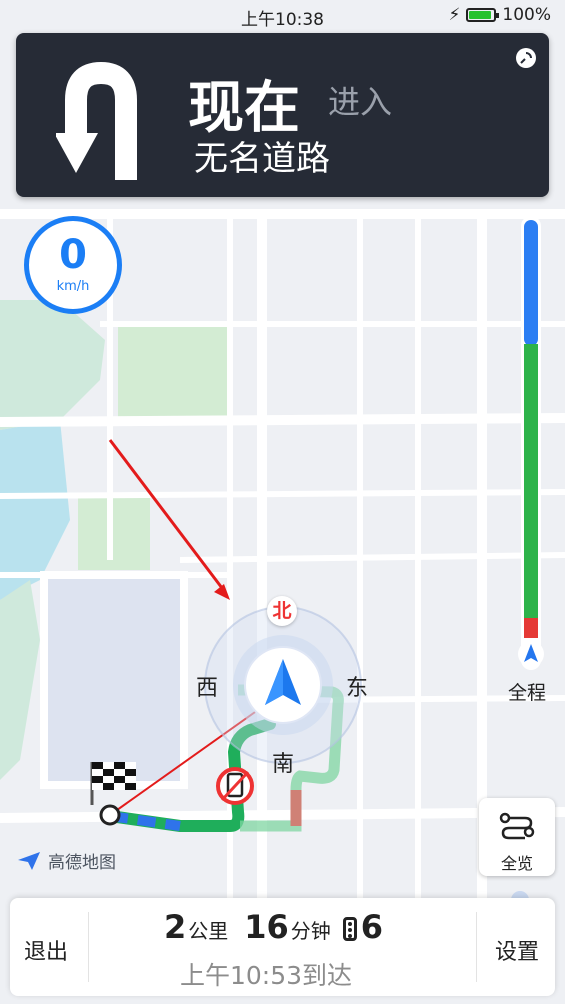 This screenshot has width=565, height=1004. I want to click on speedometer: 0 km/h, so click(73, 265).